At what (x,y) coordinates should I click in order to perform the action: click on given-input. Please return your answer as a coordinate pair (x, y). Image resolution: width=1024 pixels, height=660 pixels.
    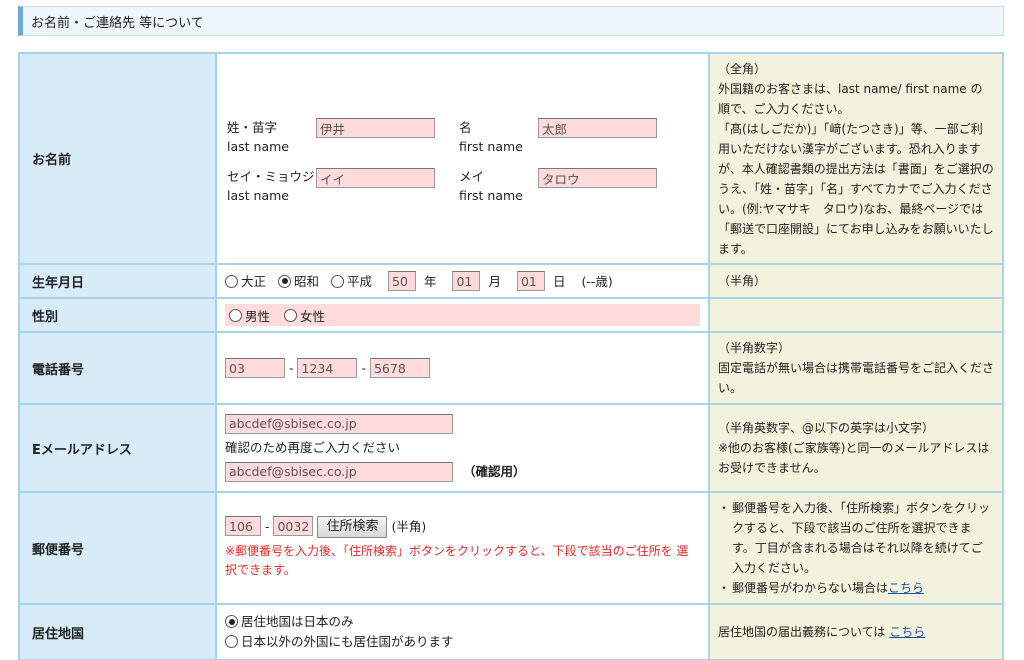
    Looking at the image, I should click on (597, 128).